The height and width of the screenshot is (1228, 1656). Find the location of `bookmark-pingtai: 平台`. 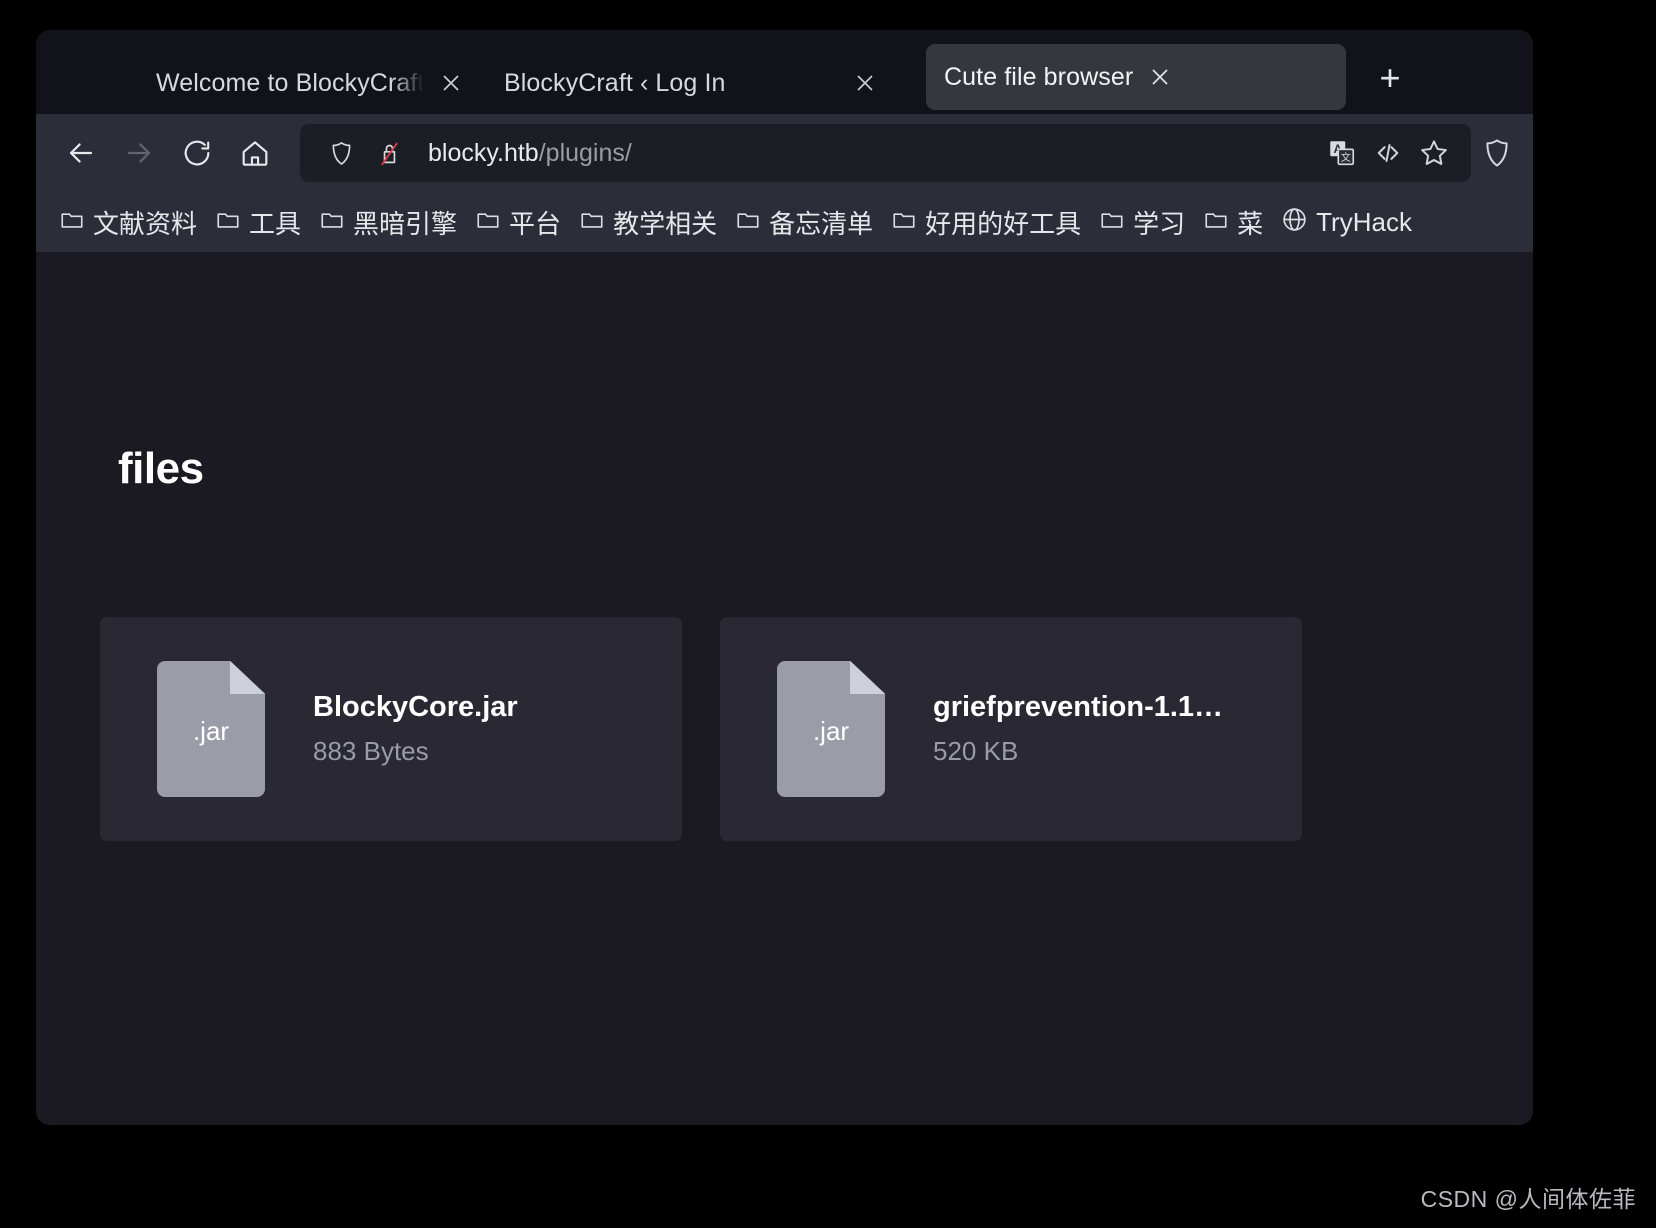

bookmark-pingtai: 平台 is located at coordinates (518, 222).